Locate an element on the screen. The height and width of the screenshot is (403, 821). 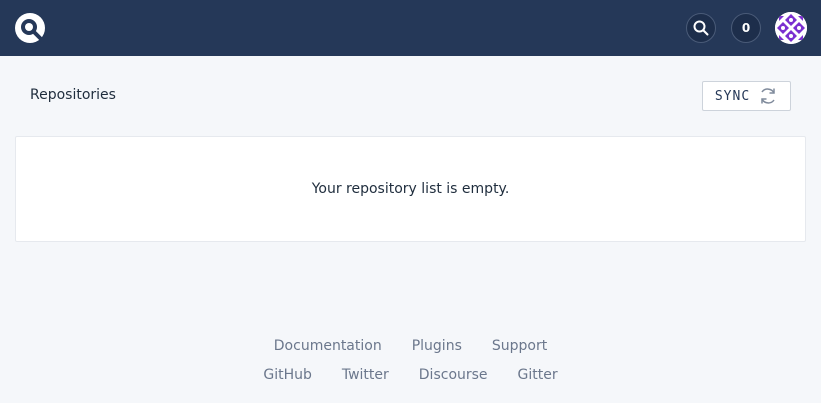
search-icon is located at coordinates (701, 28).